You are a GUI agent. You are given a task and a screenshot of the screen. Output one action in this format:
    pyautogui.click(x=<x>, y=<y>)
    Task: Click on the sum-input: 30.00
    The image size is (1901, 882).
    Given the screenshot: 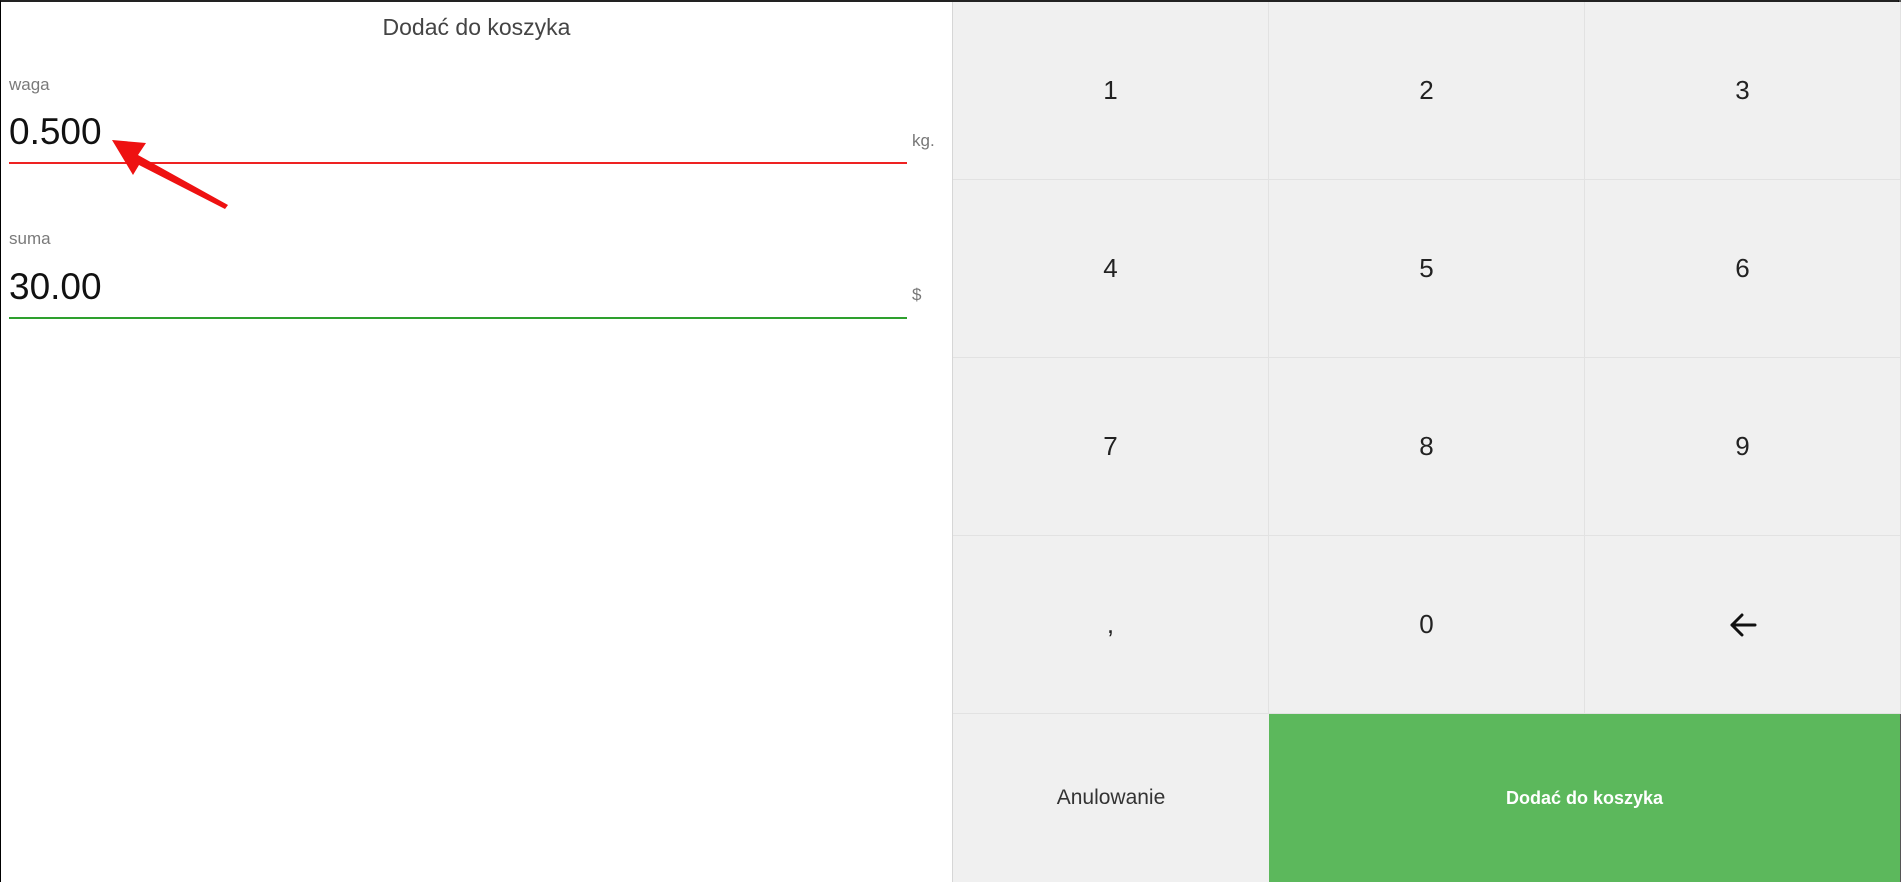 What is the action you would take?
    pyautogui.click(x=55, y=287)
    